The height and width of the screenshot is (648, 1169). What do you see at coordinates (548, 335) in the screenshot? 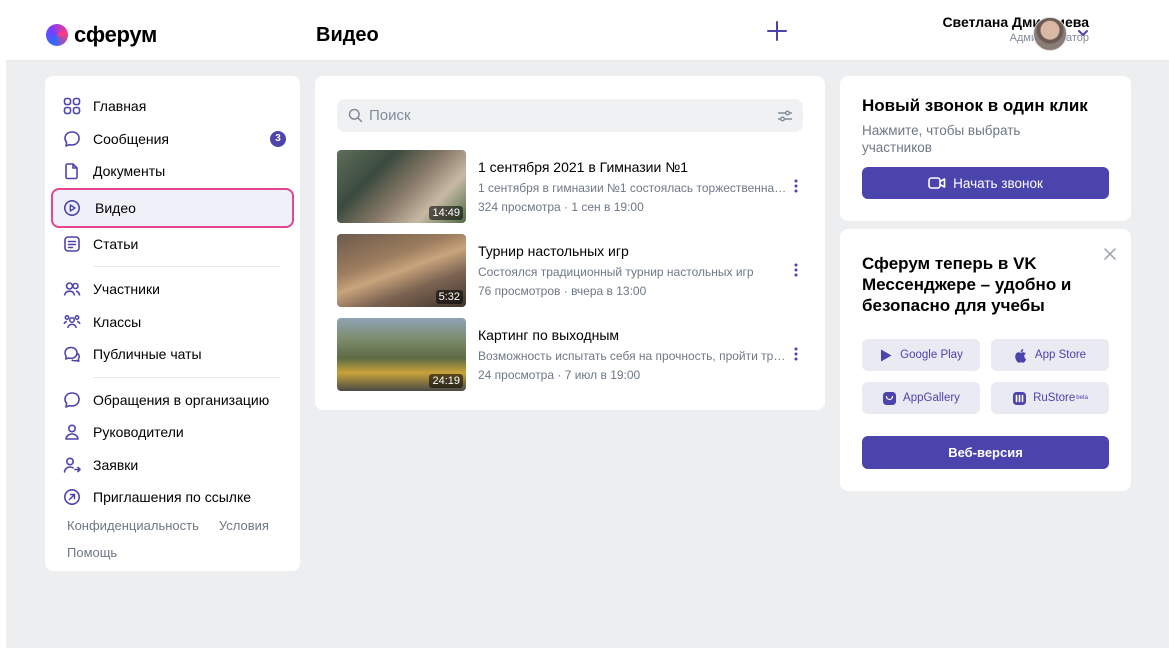
I see `video-title: Картинг по выходным` at bounding box center [548, 335].